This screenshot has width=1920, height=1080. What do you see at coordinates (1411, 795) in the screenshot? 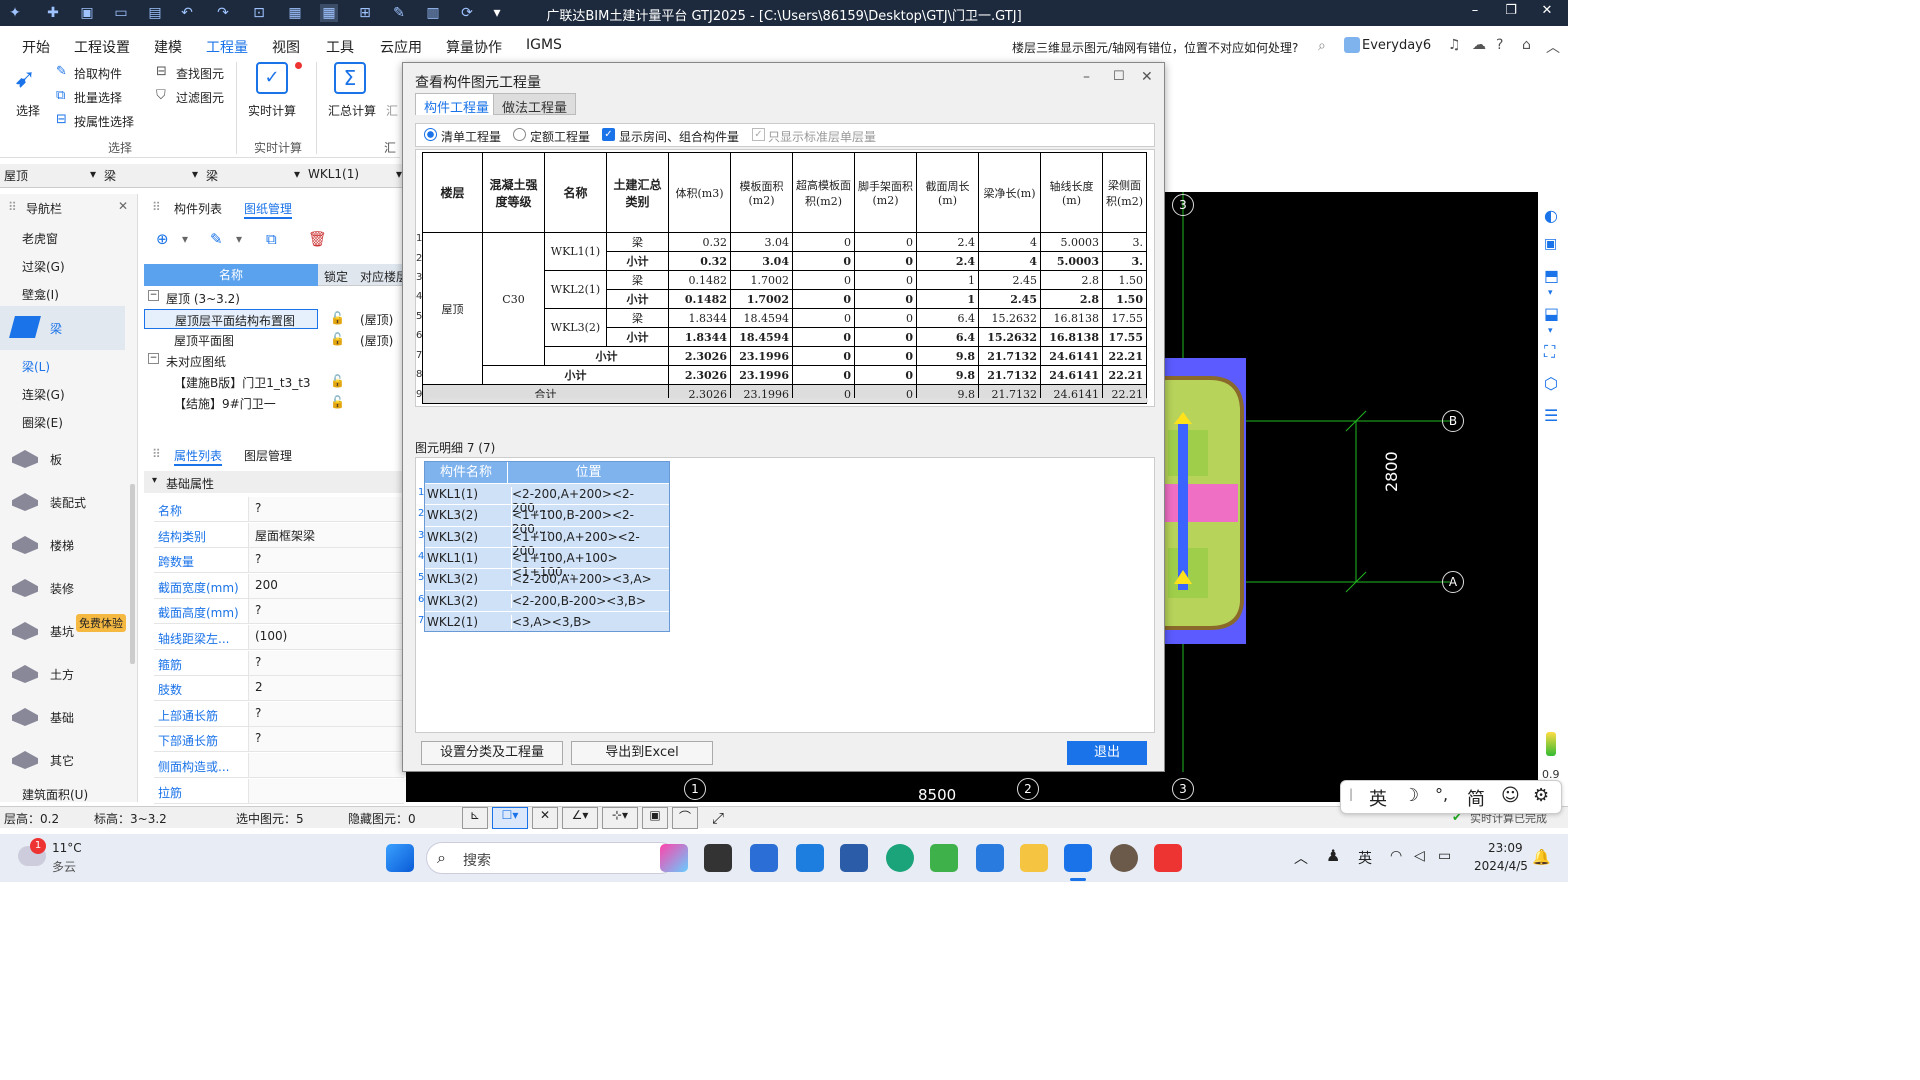
I see `moon-icon: ☽` at bounding box center [1411, 795].